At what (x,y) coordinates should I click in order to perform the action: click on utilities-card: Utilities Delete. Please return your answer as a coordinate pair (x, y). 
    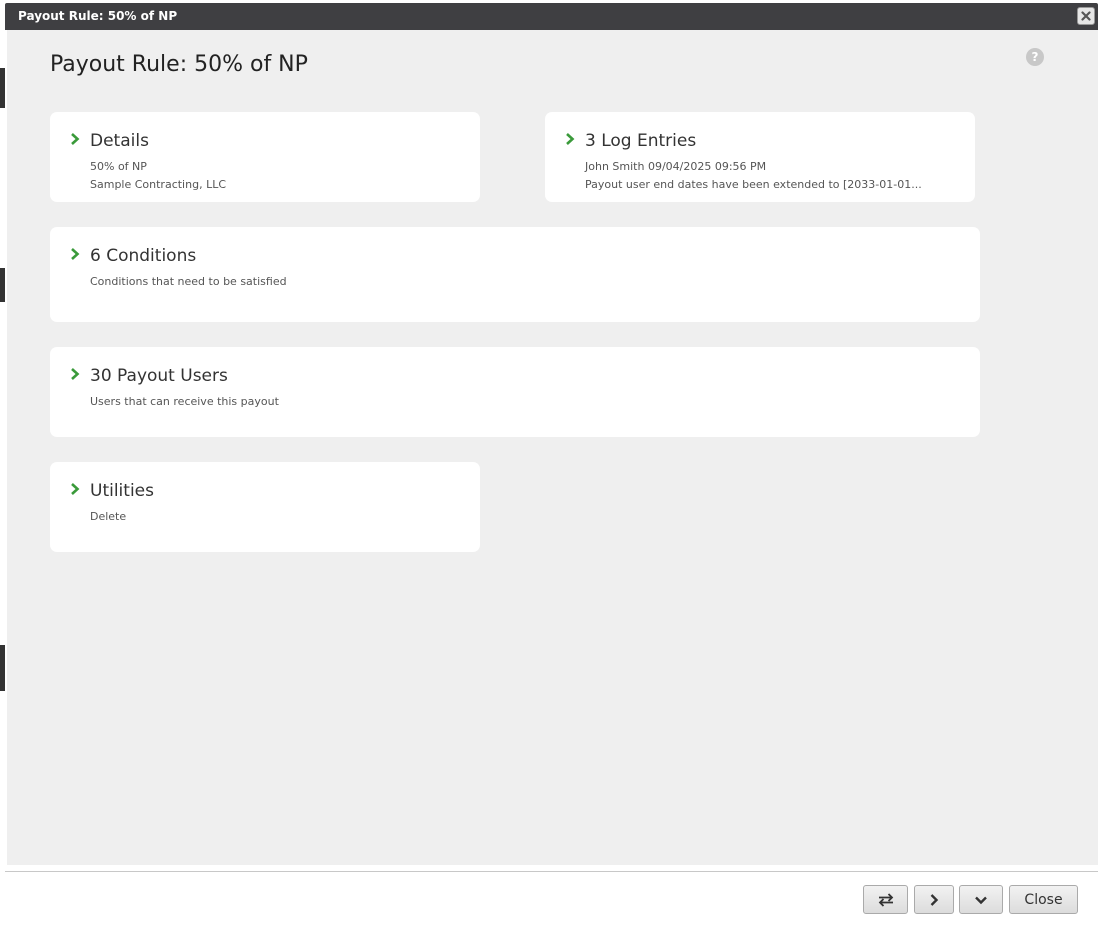
    Looking at the image, I should click on (265, 507).